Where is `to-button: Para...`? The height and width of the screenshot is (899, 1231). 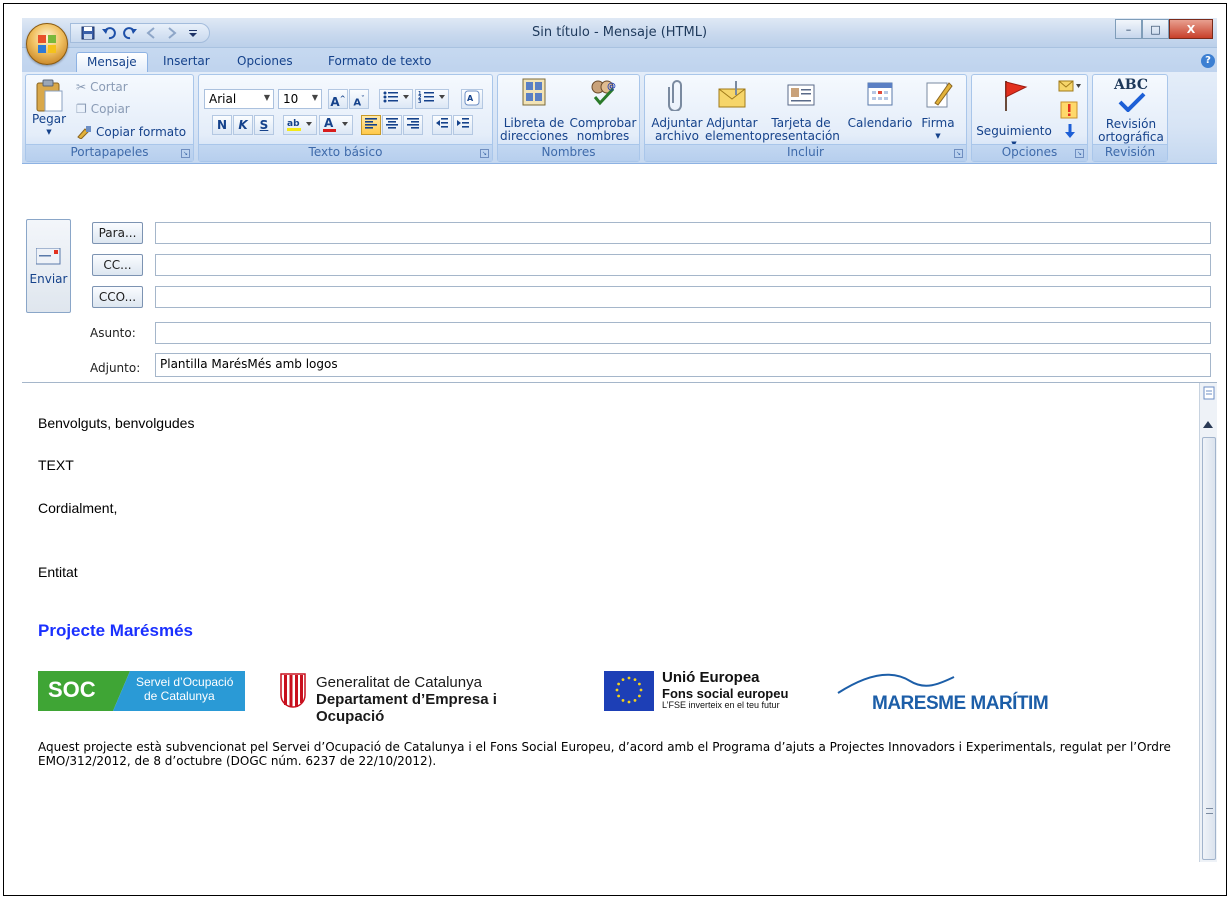 to-button: Para... is located at coordinates (117, 233).